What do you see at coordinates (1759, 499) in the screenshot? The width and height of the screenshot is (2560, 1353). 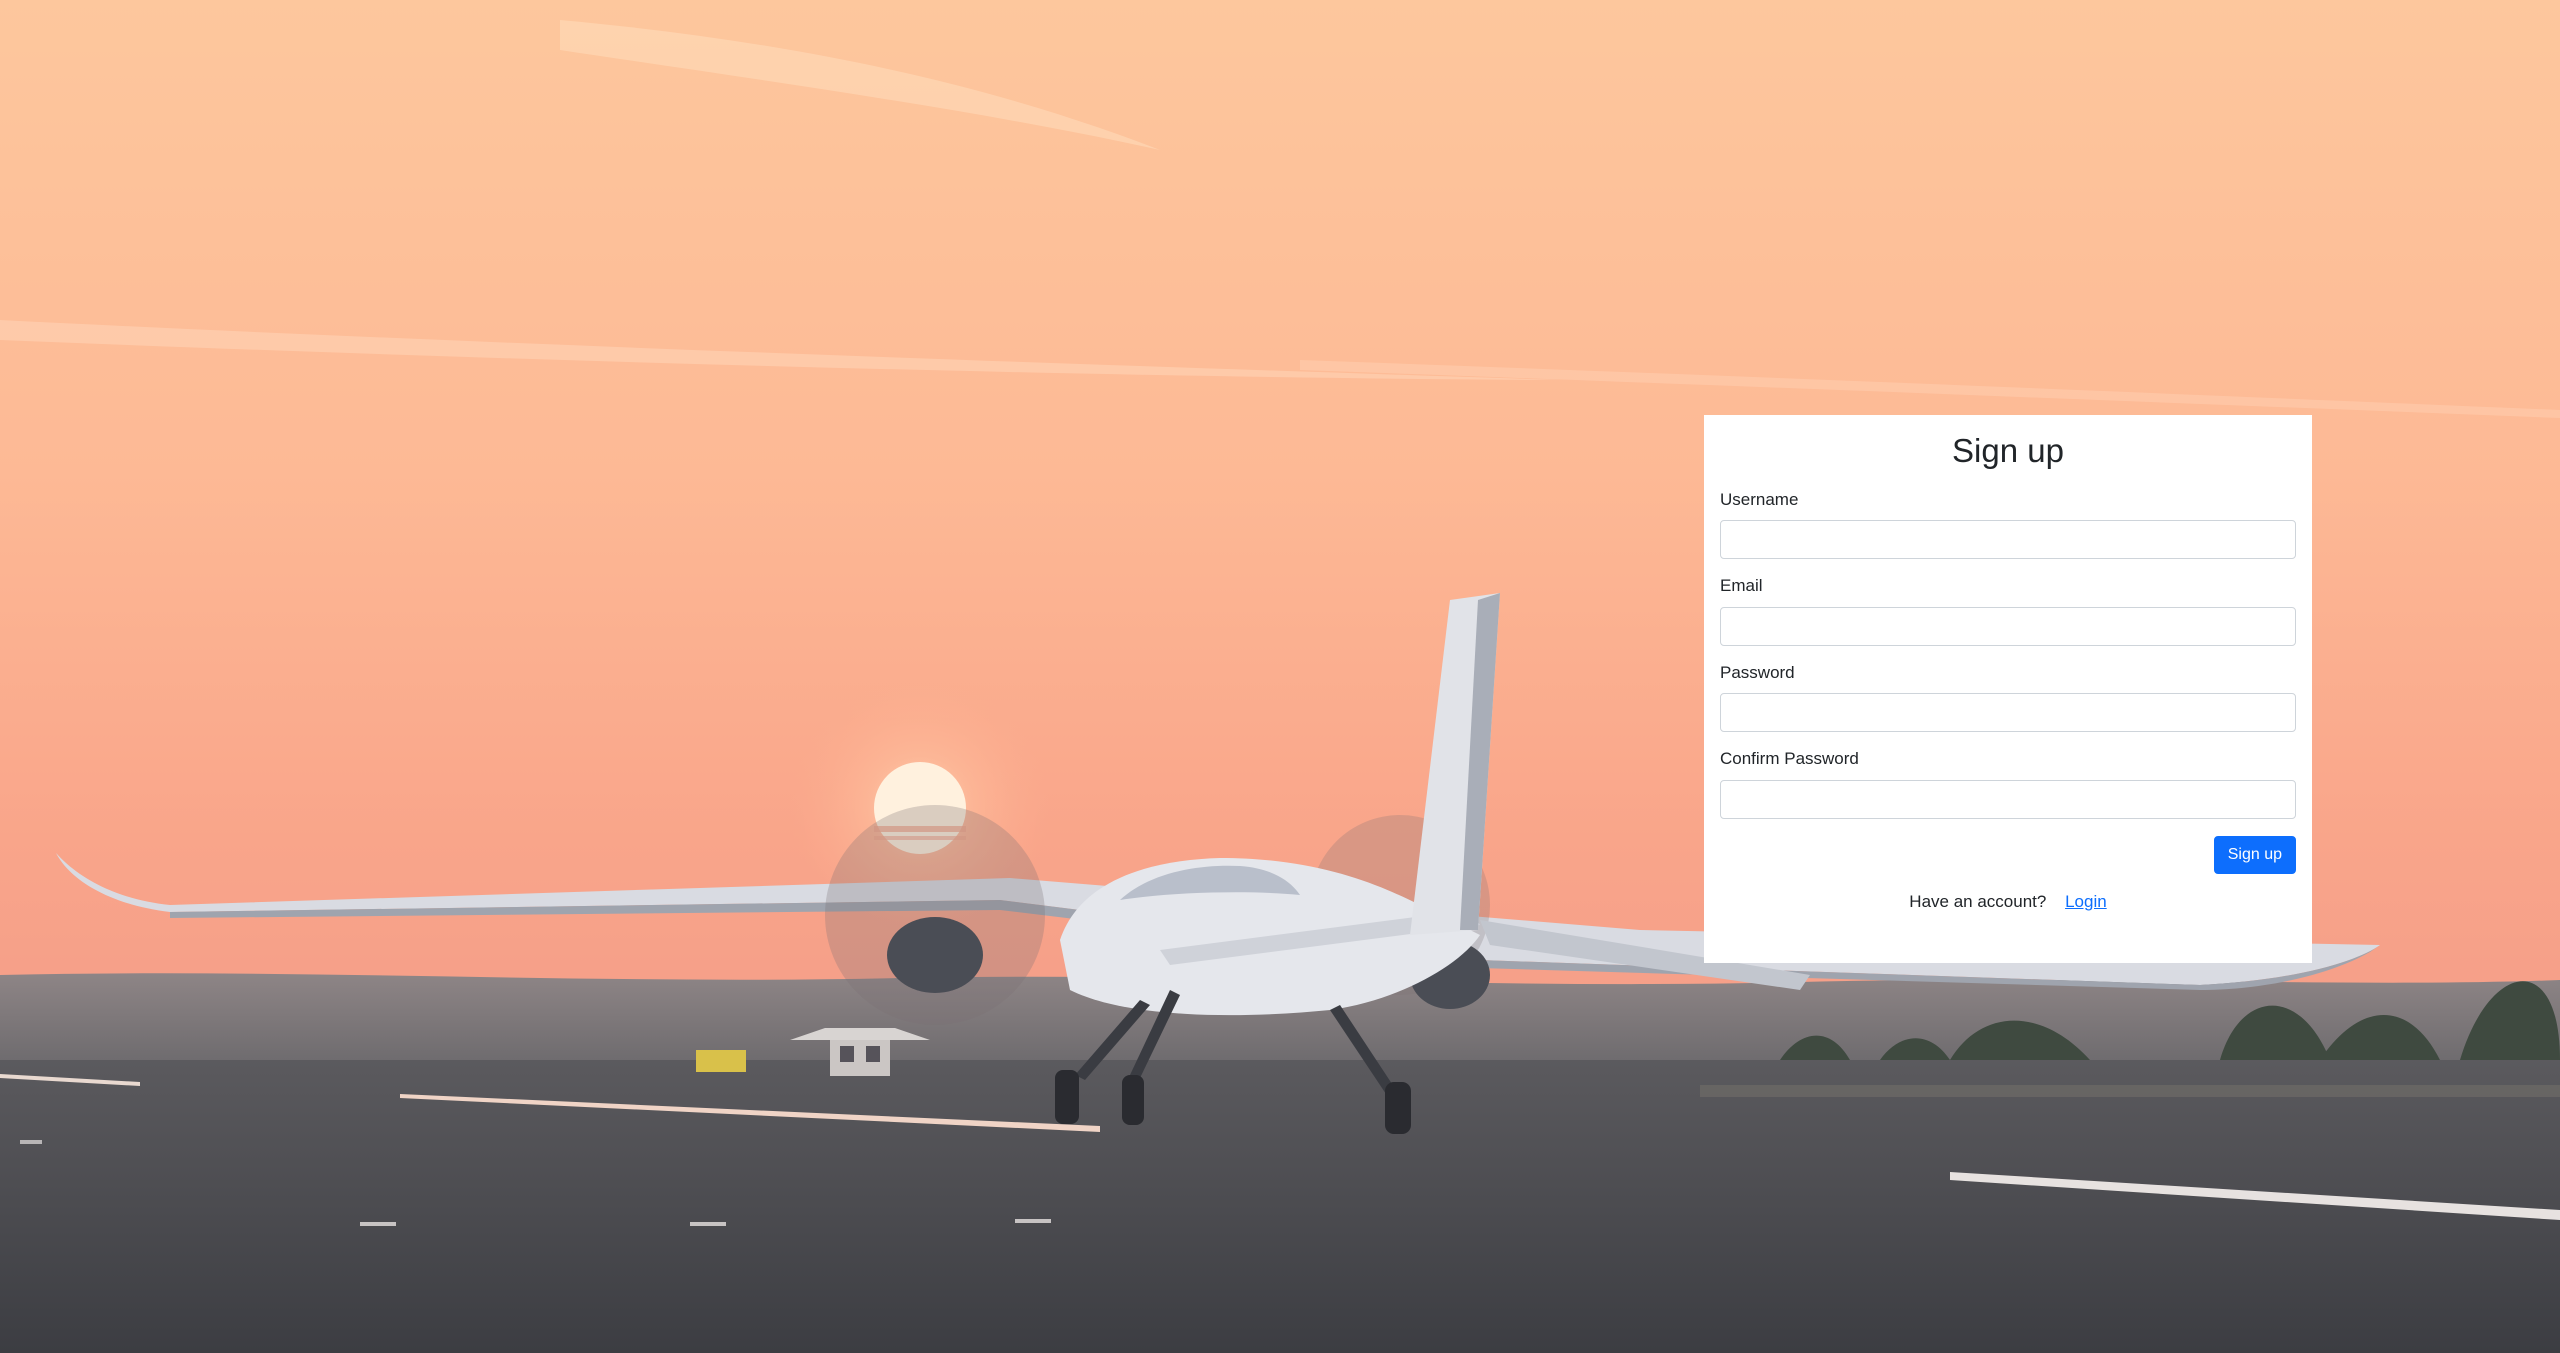 I see `username-label: Username` at bounding box center [1759, 499].